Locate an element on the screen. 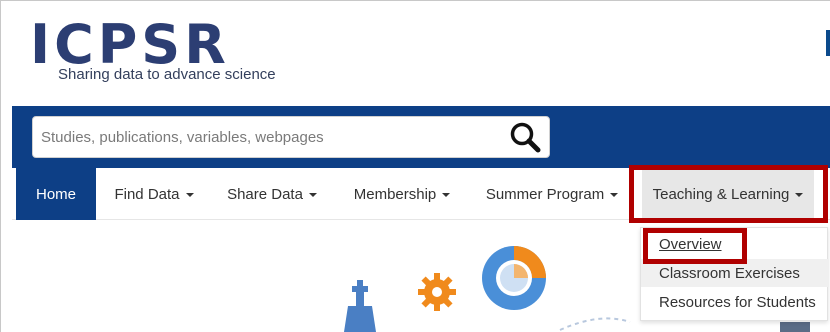 The image size is (830, 332). decor-block is located at coordinates (795, 327).